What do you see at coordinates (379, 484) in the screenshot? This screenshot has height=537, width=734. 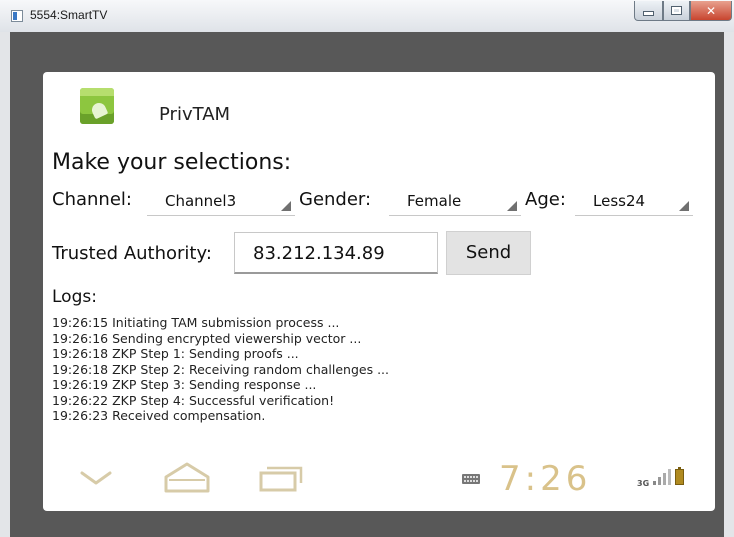 I see `navigation-bar: 7:26 3G` at bounding box center [379, 484].